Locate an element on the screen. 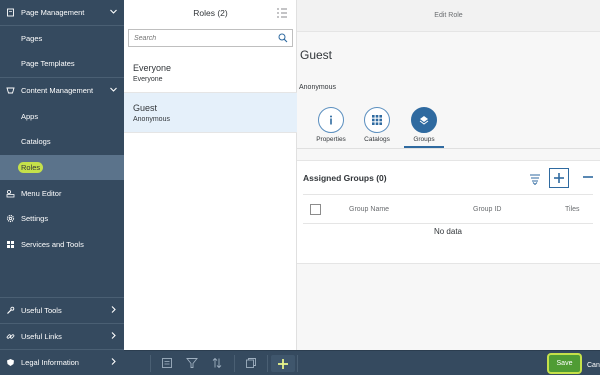 The height and width of the screenshot is (375, 600). search-field is located at coordinates (210, 38).